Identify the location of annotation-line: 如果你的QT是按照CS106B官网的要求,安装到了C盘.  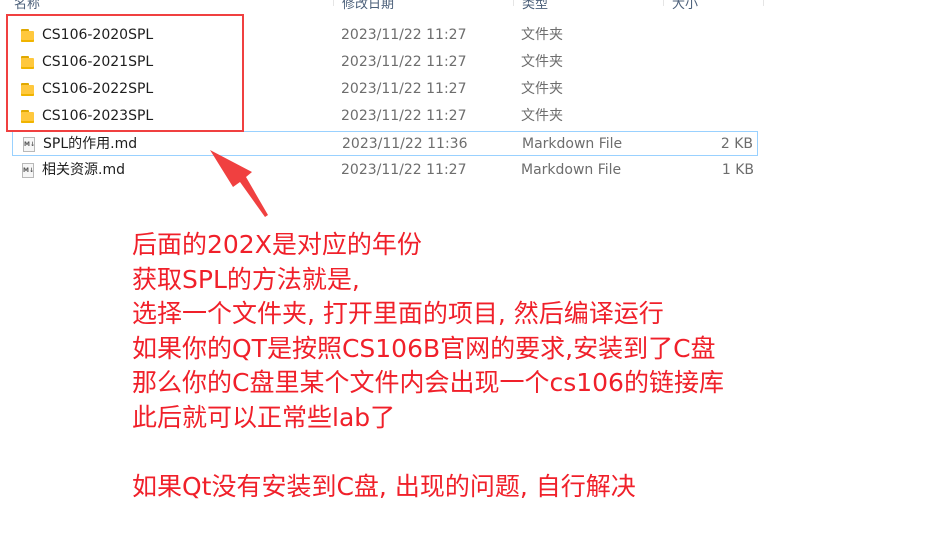
(424, 348).